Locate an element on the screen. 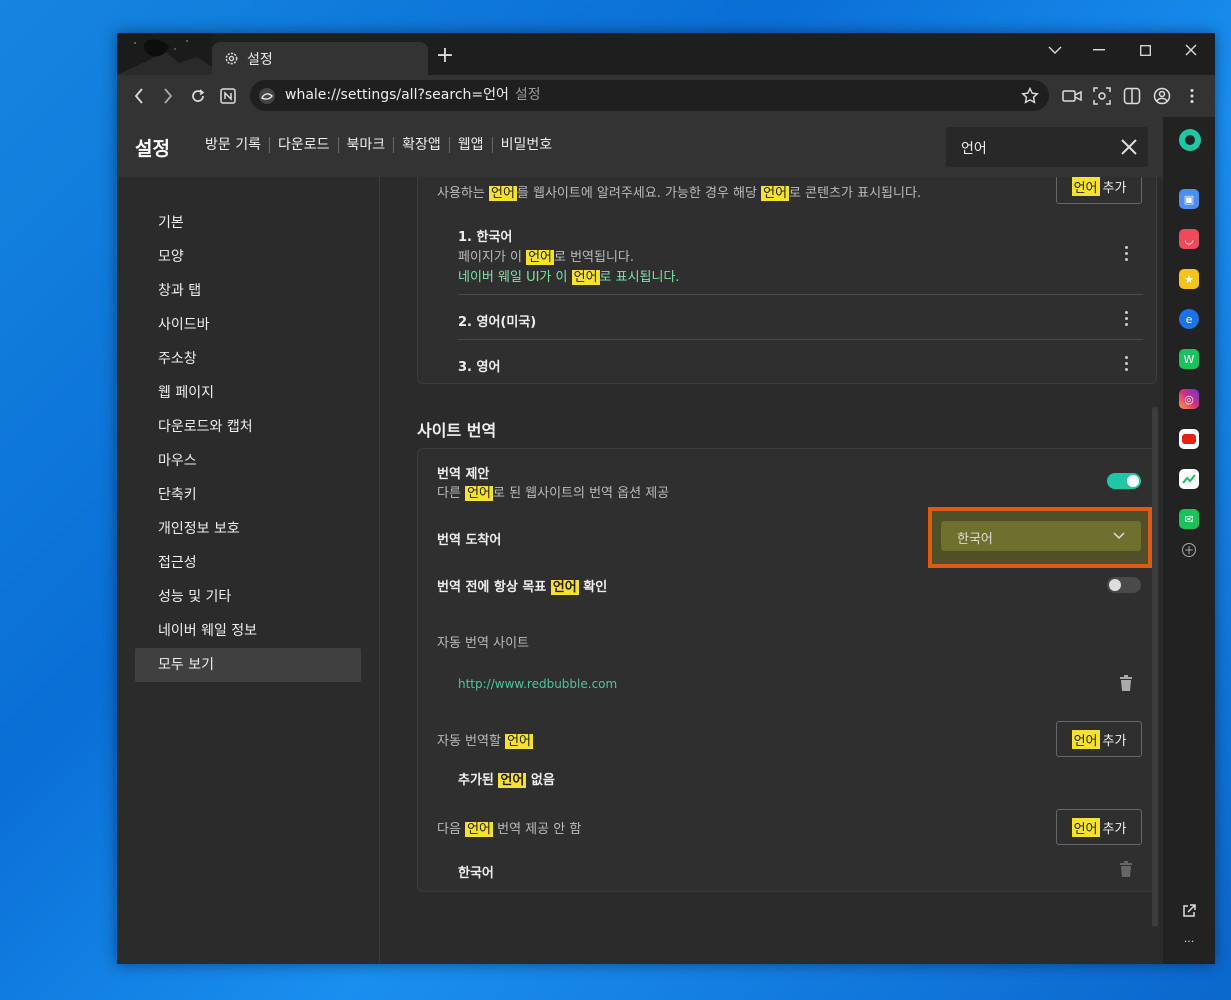 This screenshot has width=1231, height=1000. webtoon-icon: W is located at coordinates (1189, 359).